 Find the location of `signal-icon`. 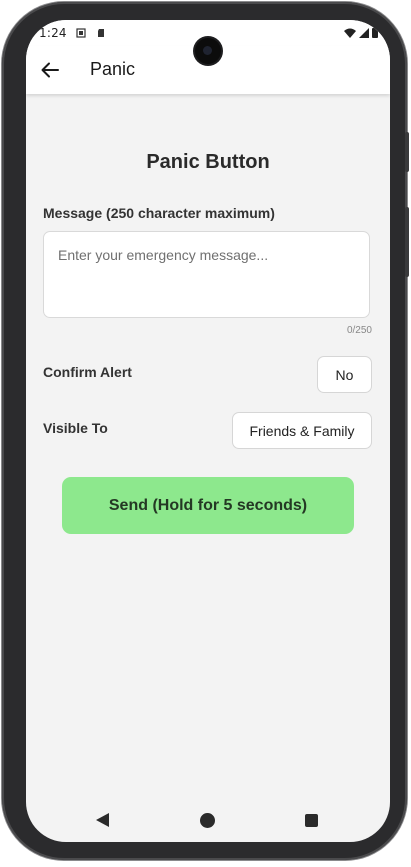

signal-icon is located at coordinates (364, 32).